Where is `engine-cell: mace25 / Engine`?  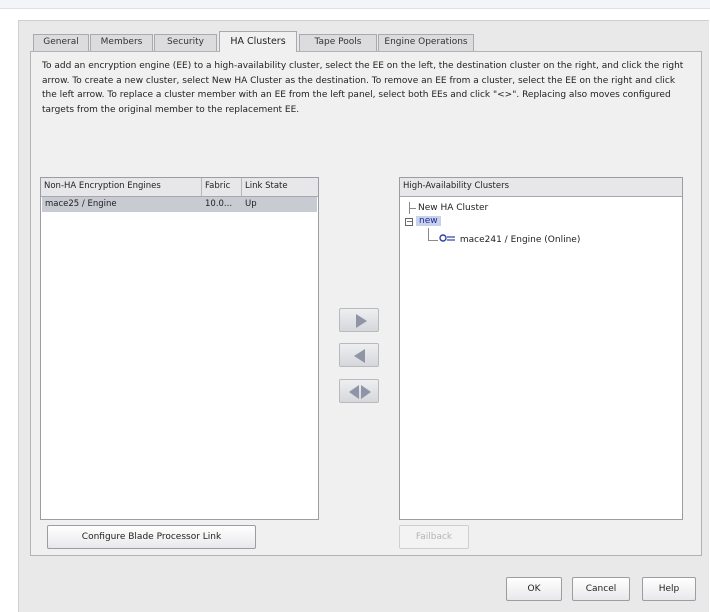 engine-cell: mace25 / Engine is located at coordinates (81, 204).